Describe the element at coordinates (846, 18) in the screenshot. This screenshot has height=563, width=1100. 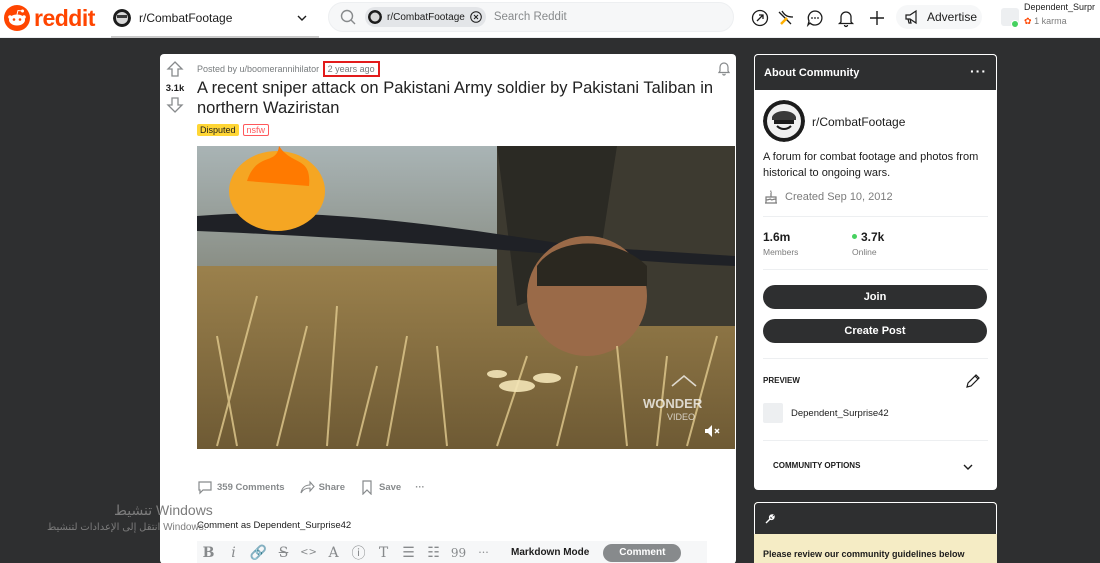
I see `notification-icon` at that location.